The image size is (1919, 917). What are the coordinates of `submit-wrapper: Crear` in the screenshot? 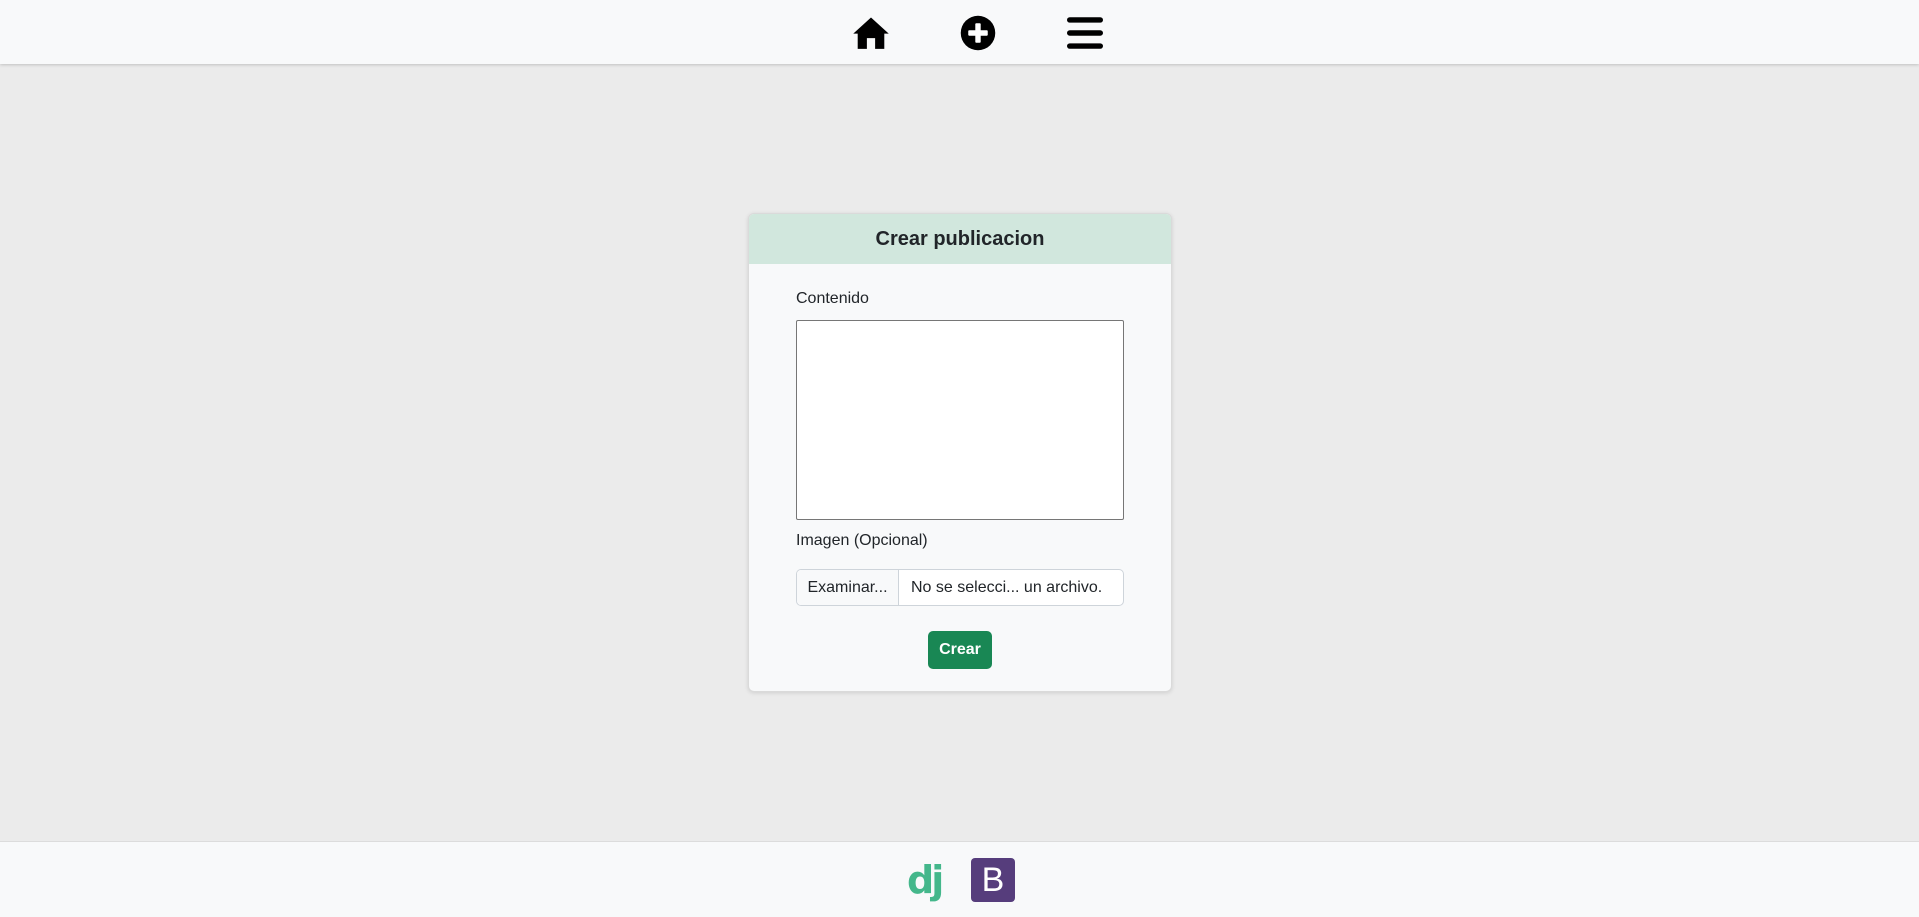 It's located at (960, 650).